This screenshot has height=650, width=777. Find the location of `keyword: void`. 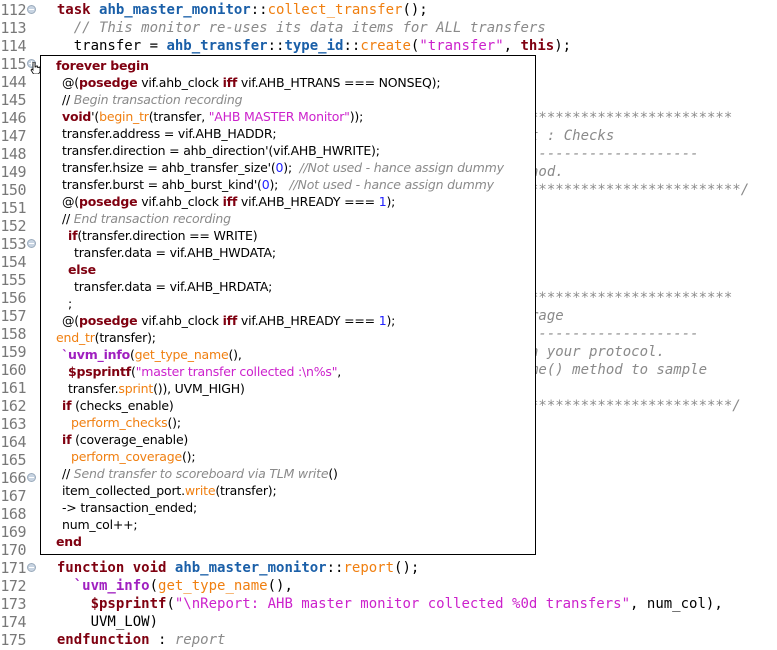

keyword: void is located at coordinates (149, 568).